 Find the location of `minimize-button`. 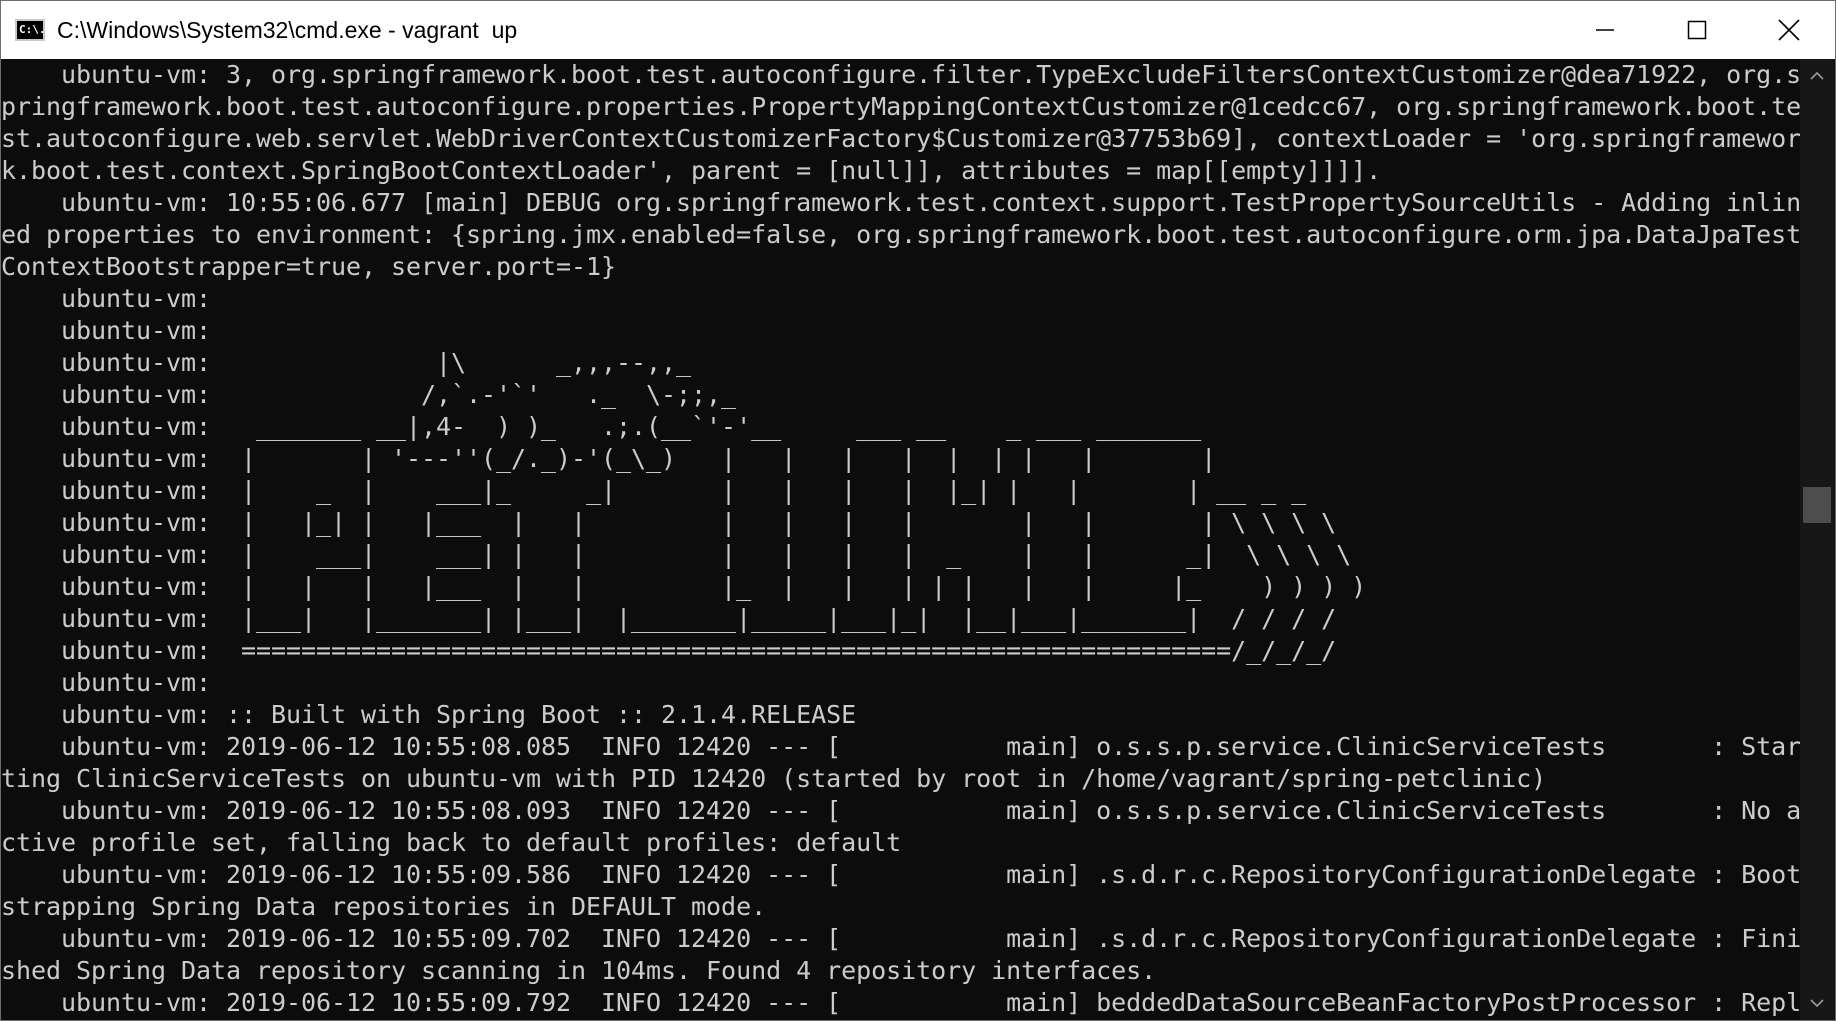

minimize-button is located at coordinates (1605, 30).